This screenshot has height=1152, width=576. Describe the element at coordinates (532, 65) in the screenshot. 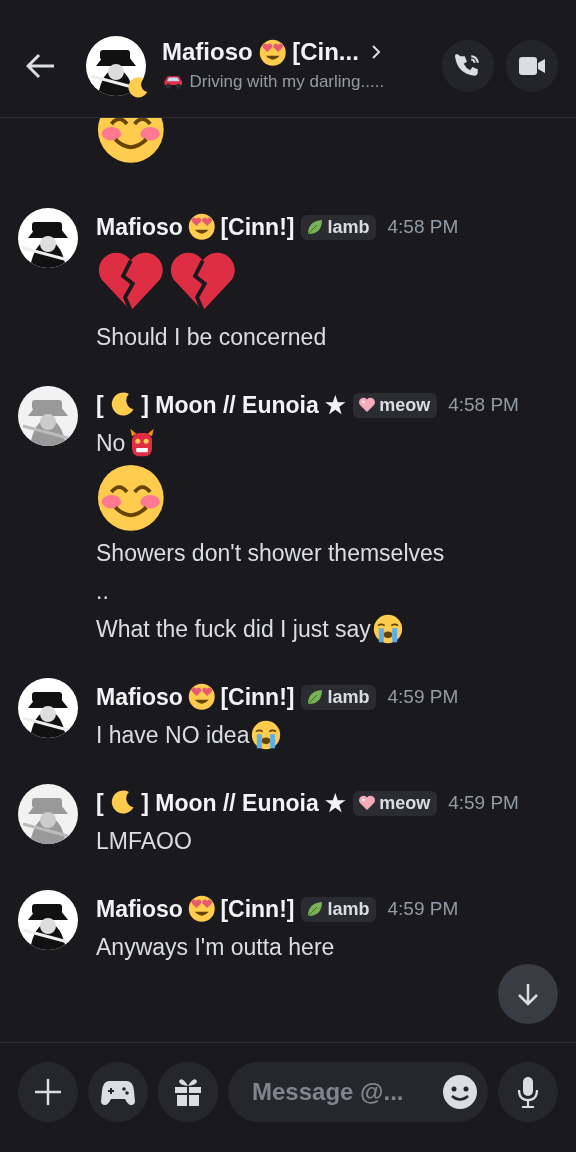

I see `video-camera-icon` at that location.